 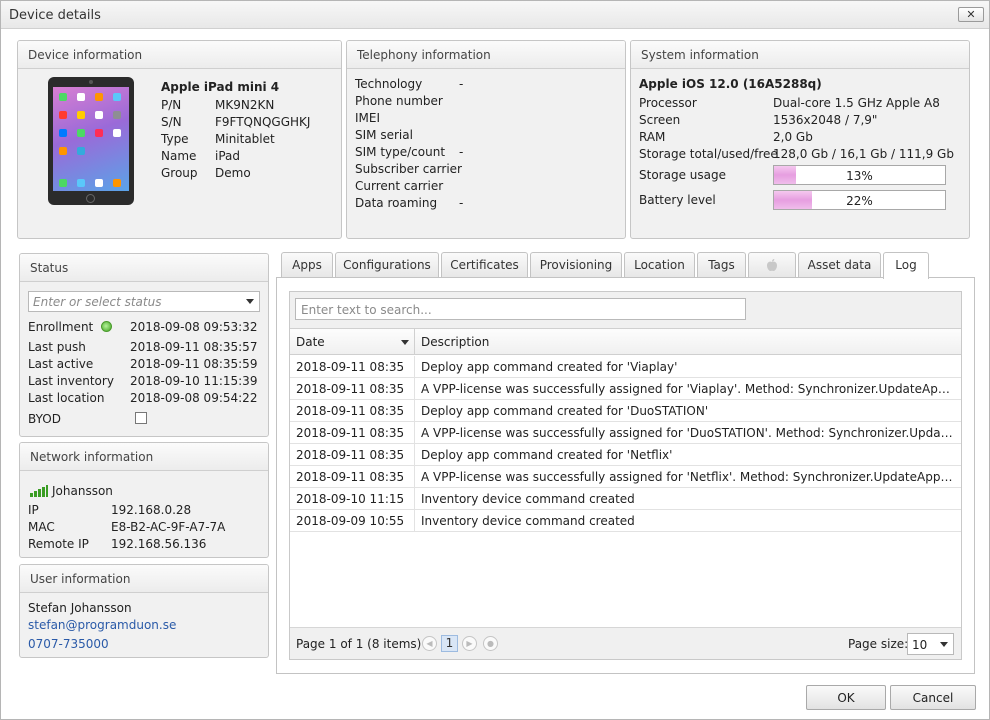 I want to click on telephony-row: Current carrier, so click(x=490, y=187).